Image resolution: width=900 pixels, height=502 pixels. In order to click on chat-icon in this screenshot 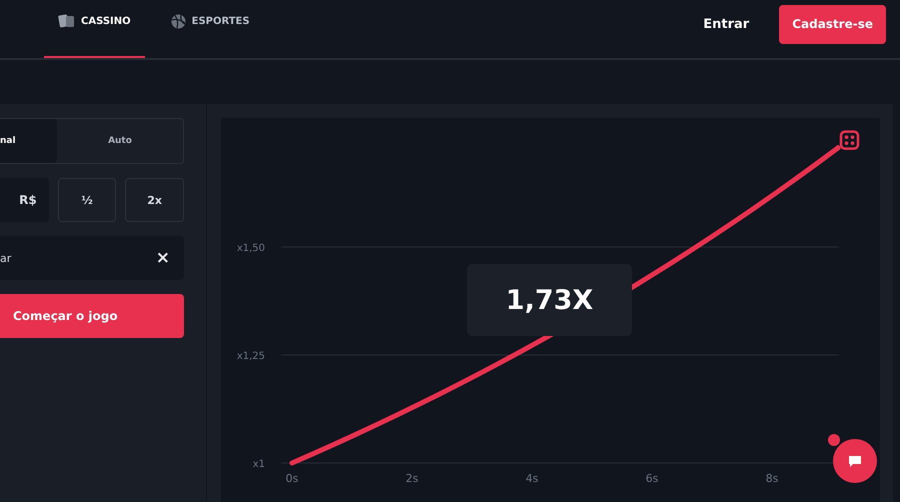, I will do `click(855, 461)`.